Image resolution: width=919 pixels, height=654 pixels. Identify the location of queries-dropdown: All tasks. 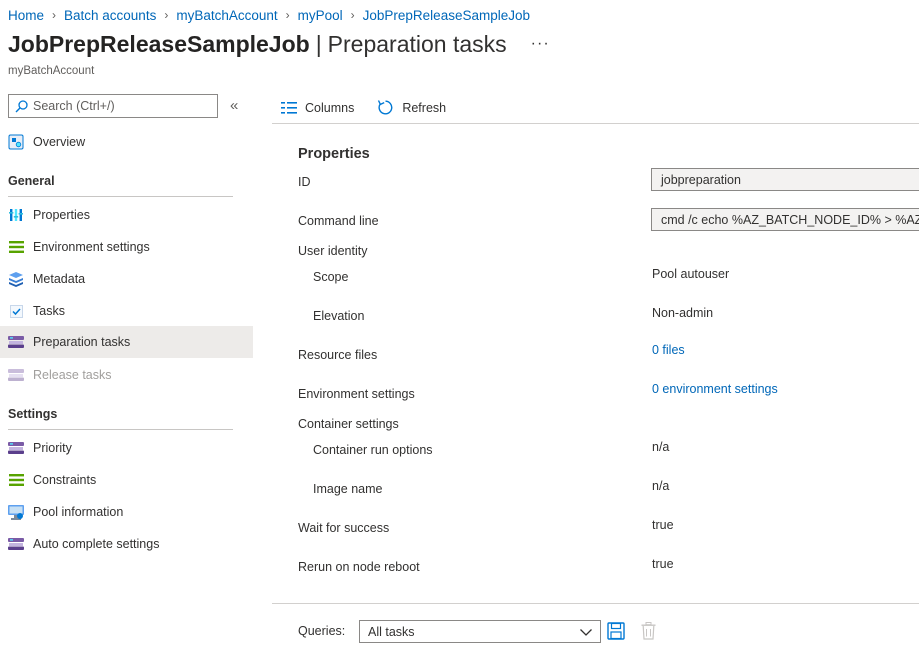
(480, 631).